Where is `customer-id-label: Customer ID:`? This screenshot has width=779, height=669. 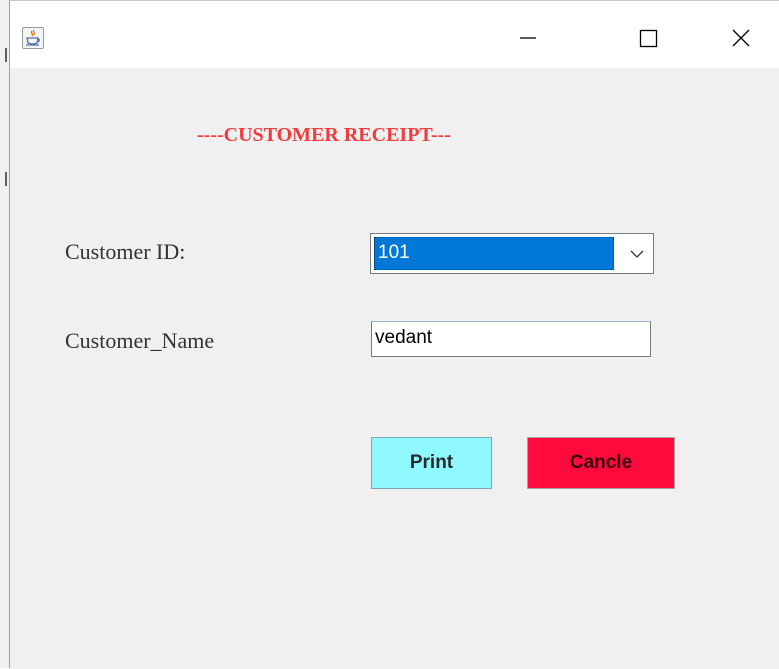 customer-id-label: Customer ID: is located at coordinates (125, 251).